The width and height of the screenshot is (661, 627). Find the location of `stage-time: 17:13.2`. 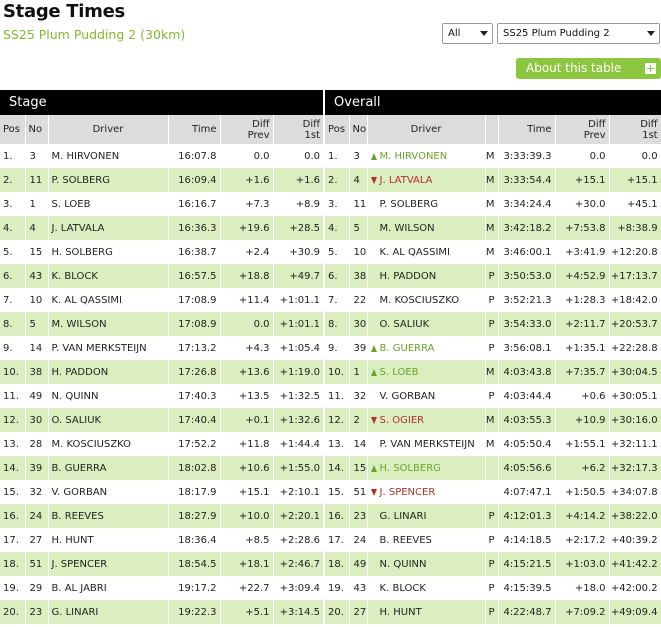

stage-time: 17:13.2 is located at coordinates (194, 348).